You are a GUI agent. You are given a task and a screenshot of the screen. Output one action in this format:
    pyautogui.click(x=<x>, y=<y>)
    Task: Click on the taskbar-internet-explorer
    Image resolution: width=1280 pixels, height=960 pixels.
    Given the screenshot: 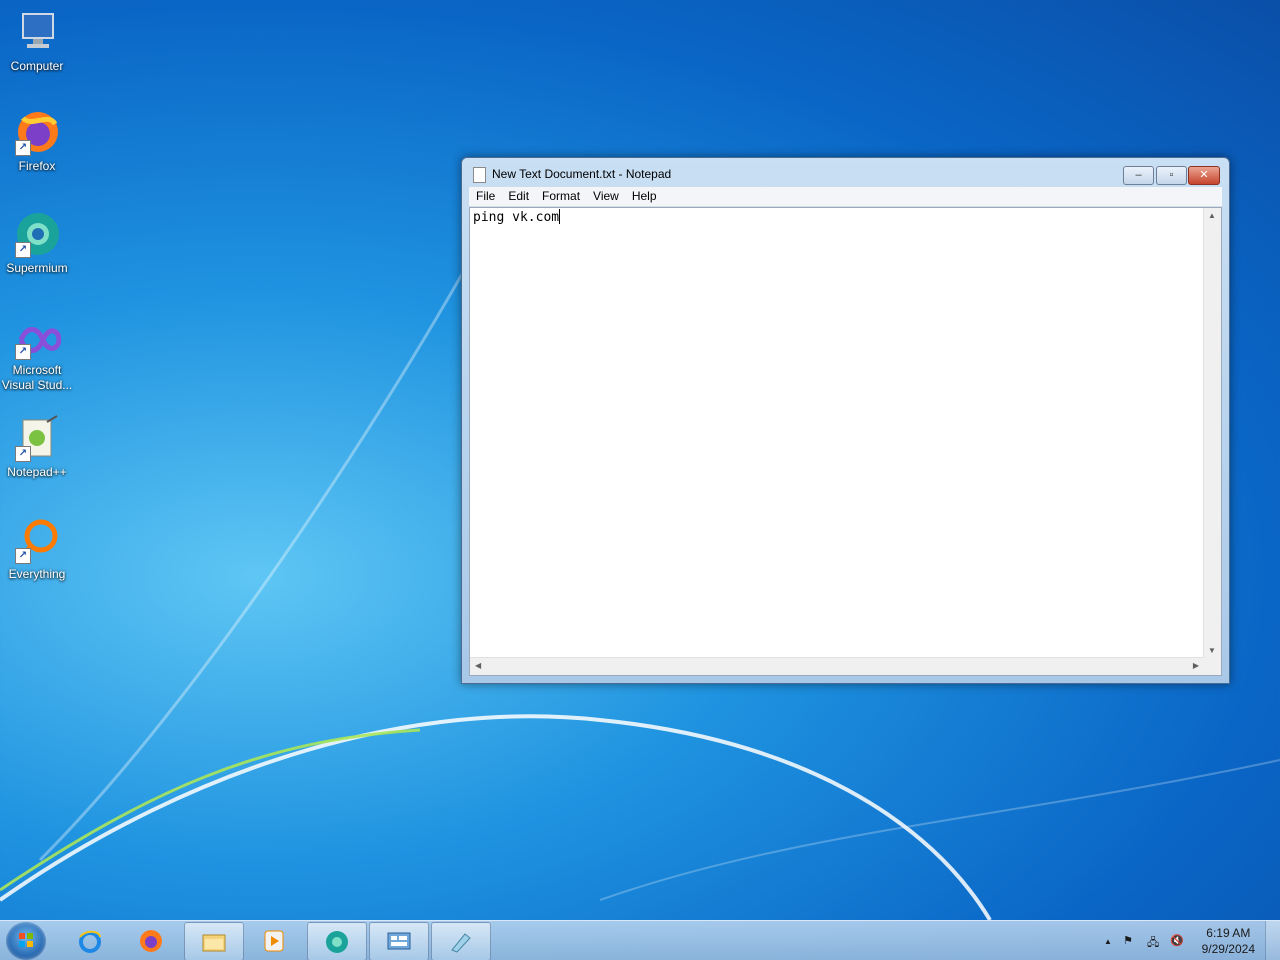 What is the action you would take?
    pyautogui.click(x=90, y=940)
    